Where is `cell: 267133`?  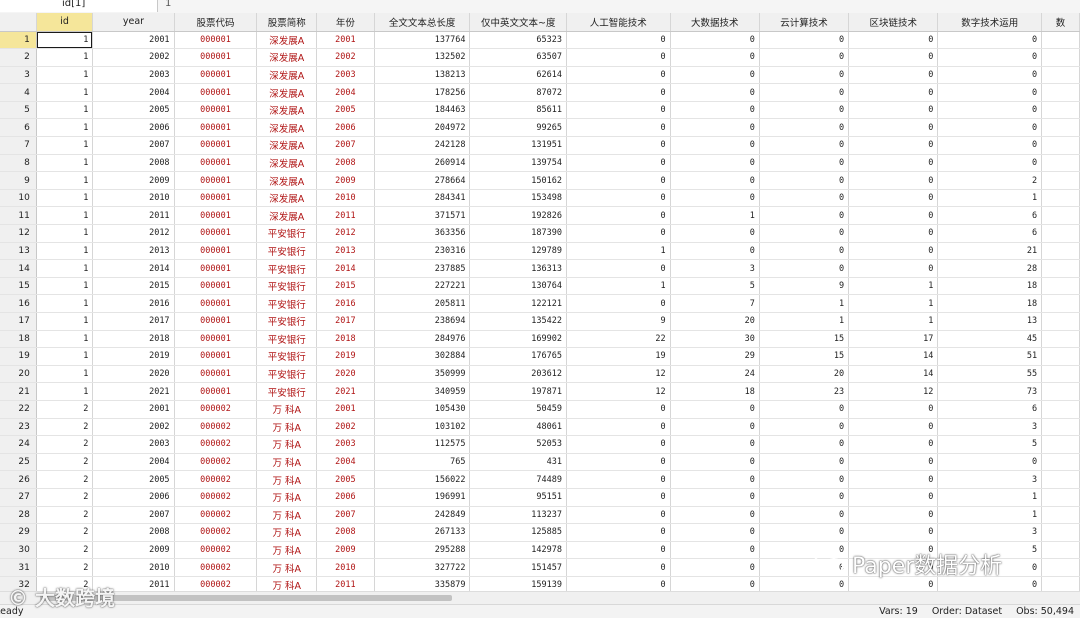
cell: 267133 is located at coordinates (422, 532).